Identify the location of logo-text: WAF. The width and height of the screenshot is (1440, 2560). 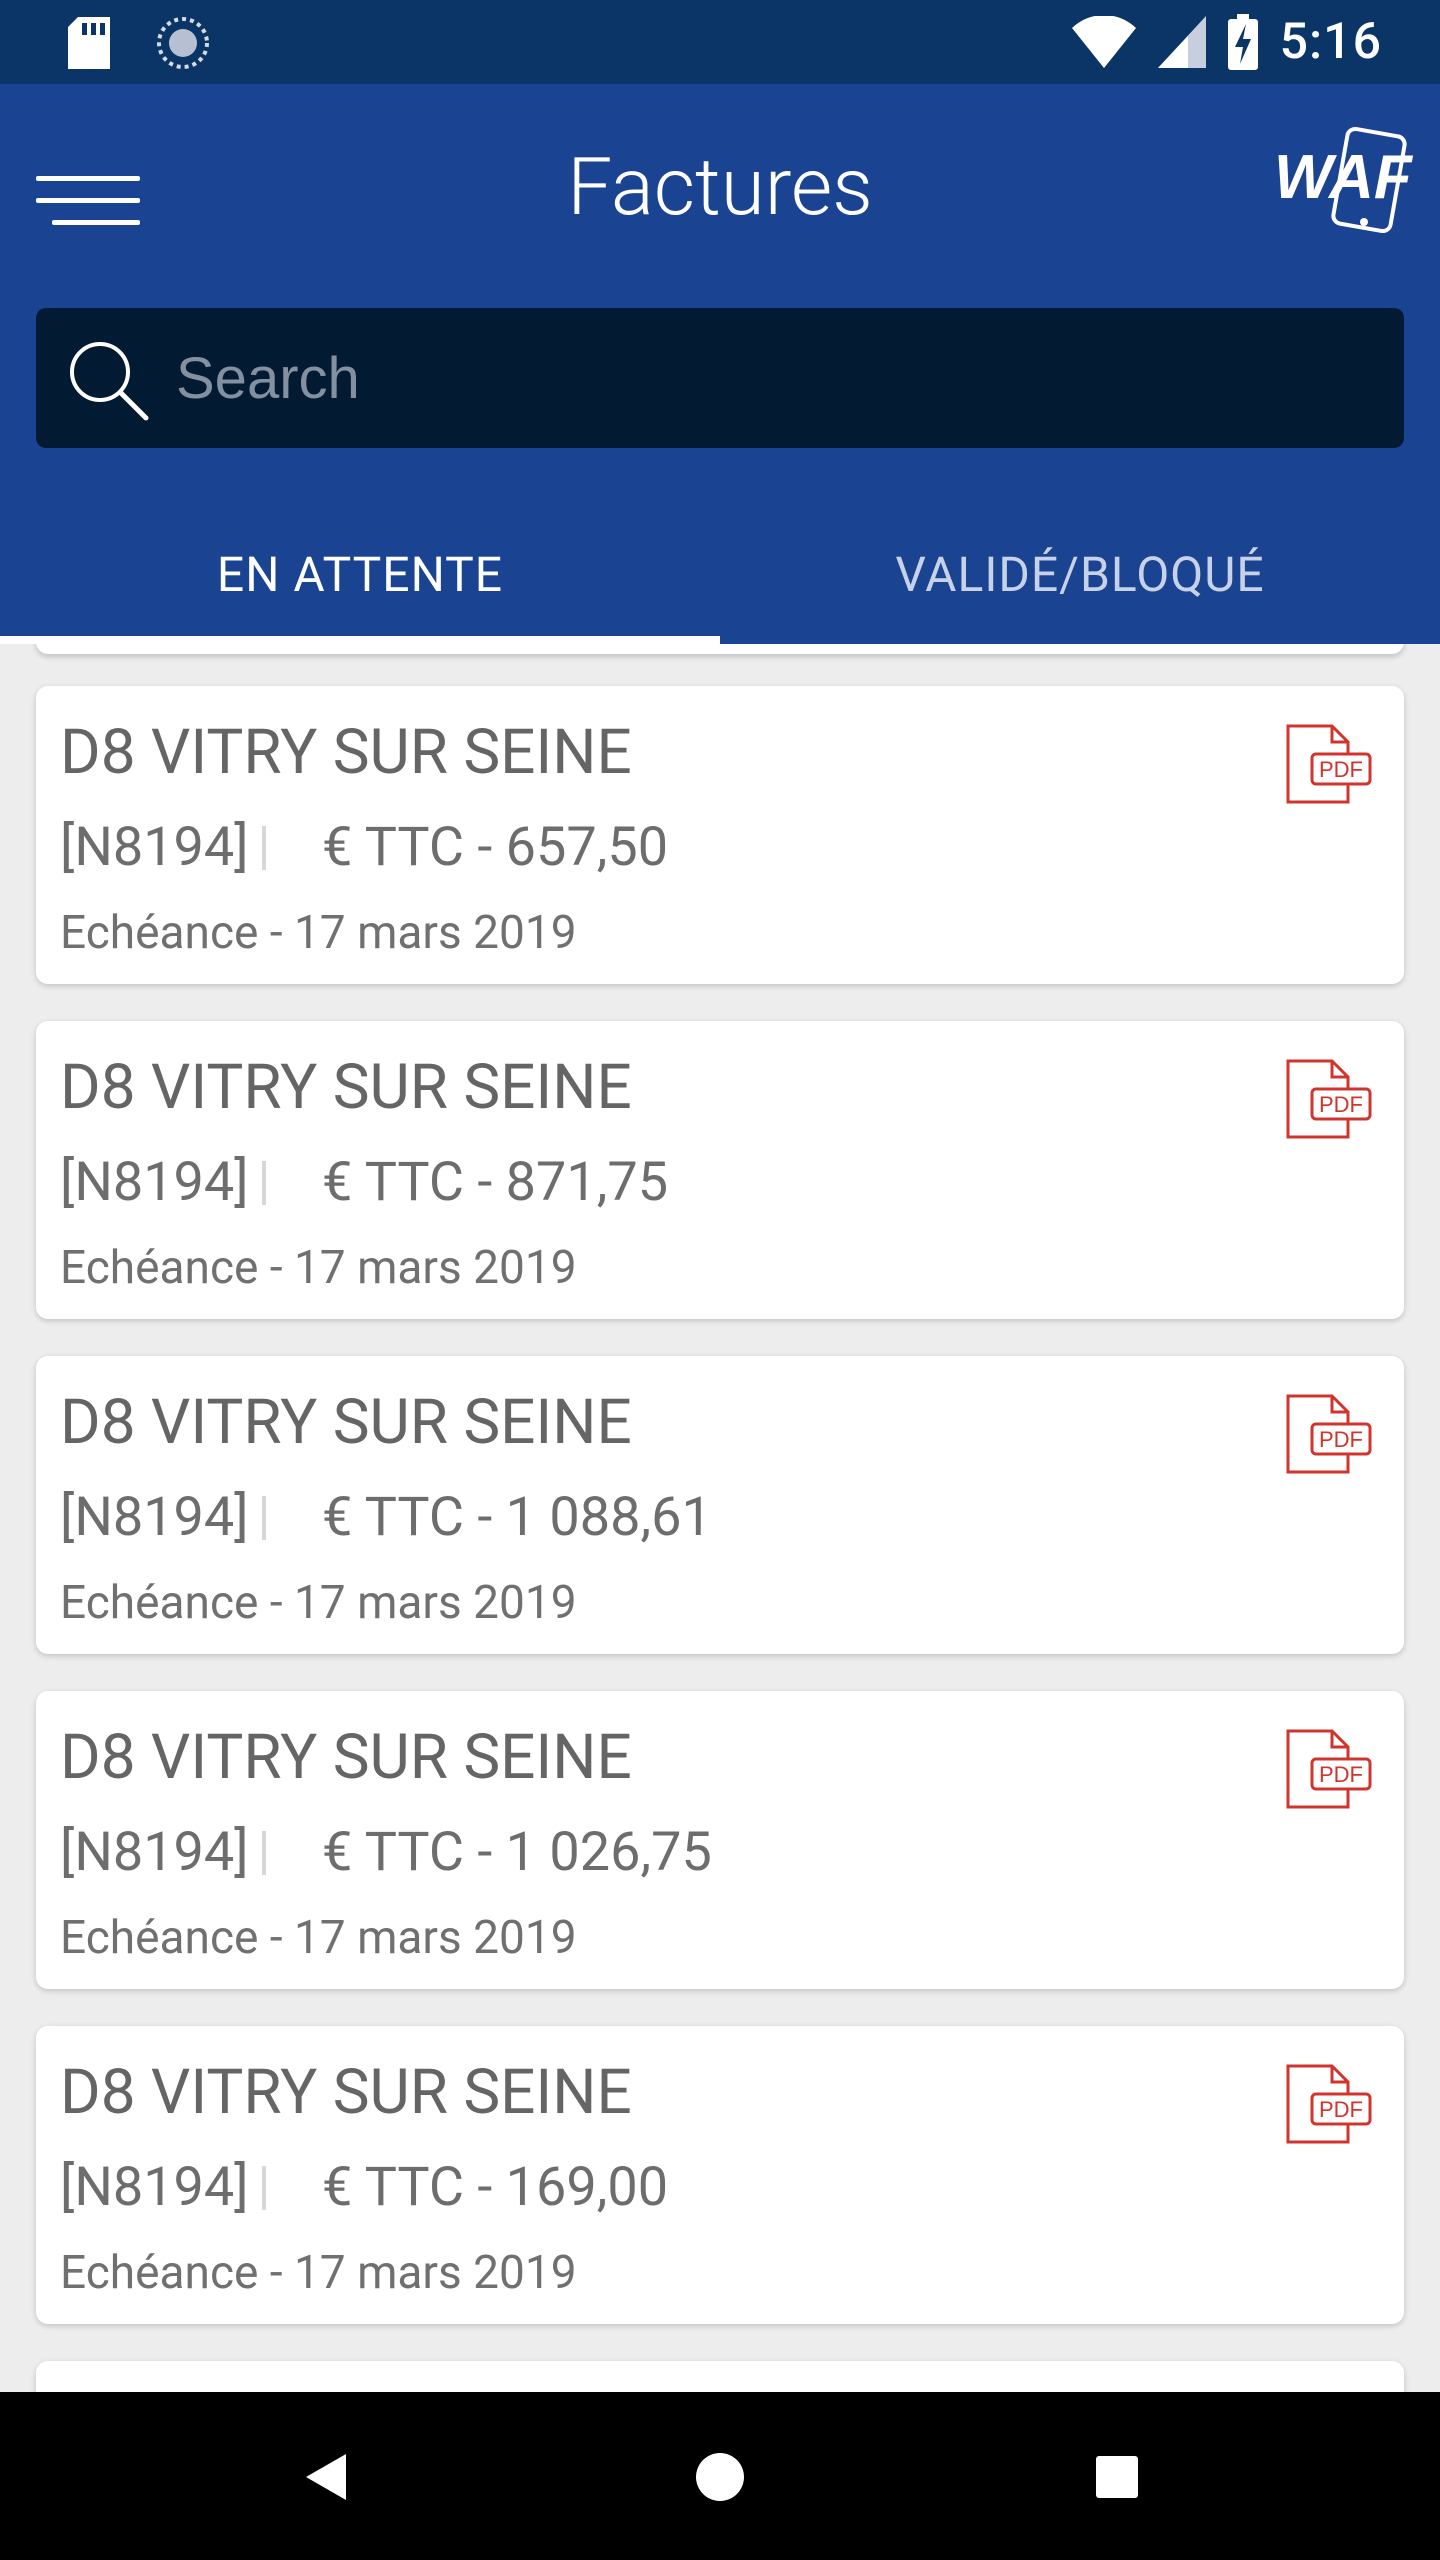
(1344, 177).